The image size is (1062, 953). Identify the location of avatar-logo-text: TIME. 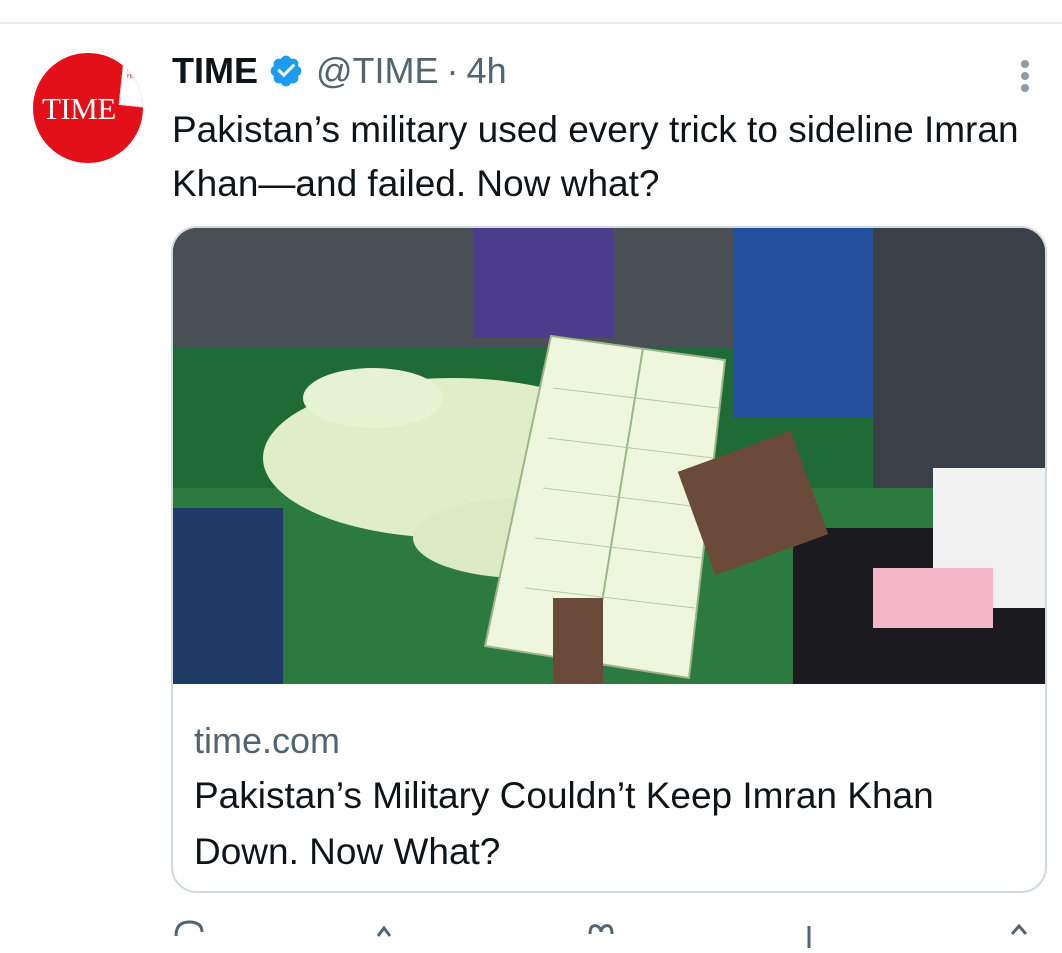
(79, 108).